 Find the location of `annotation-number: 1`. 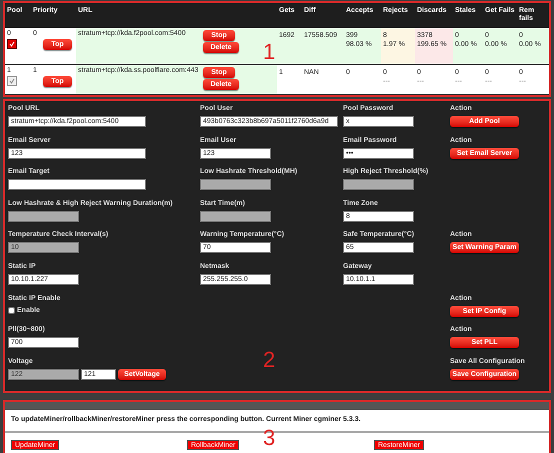

annotation-number: 1 is located at coordinates (269, 52).